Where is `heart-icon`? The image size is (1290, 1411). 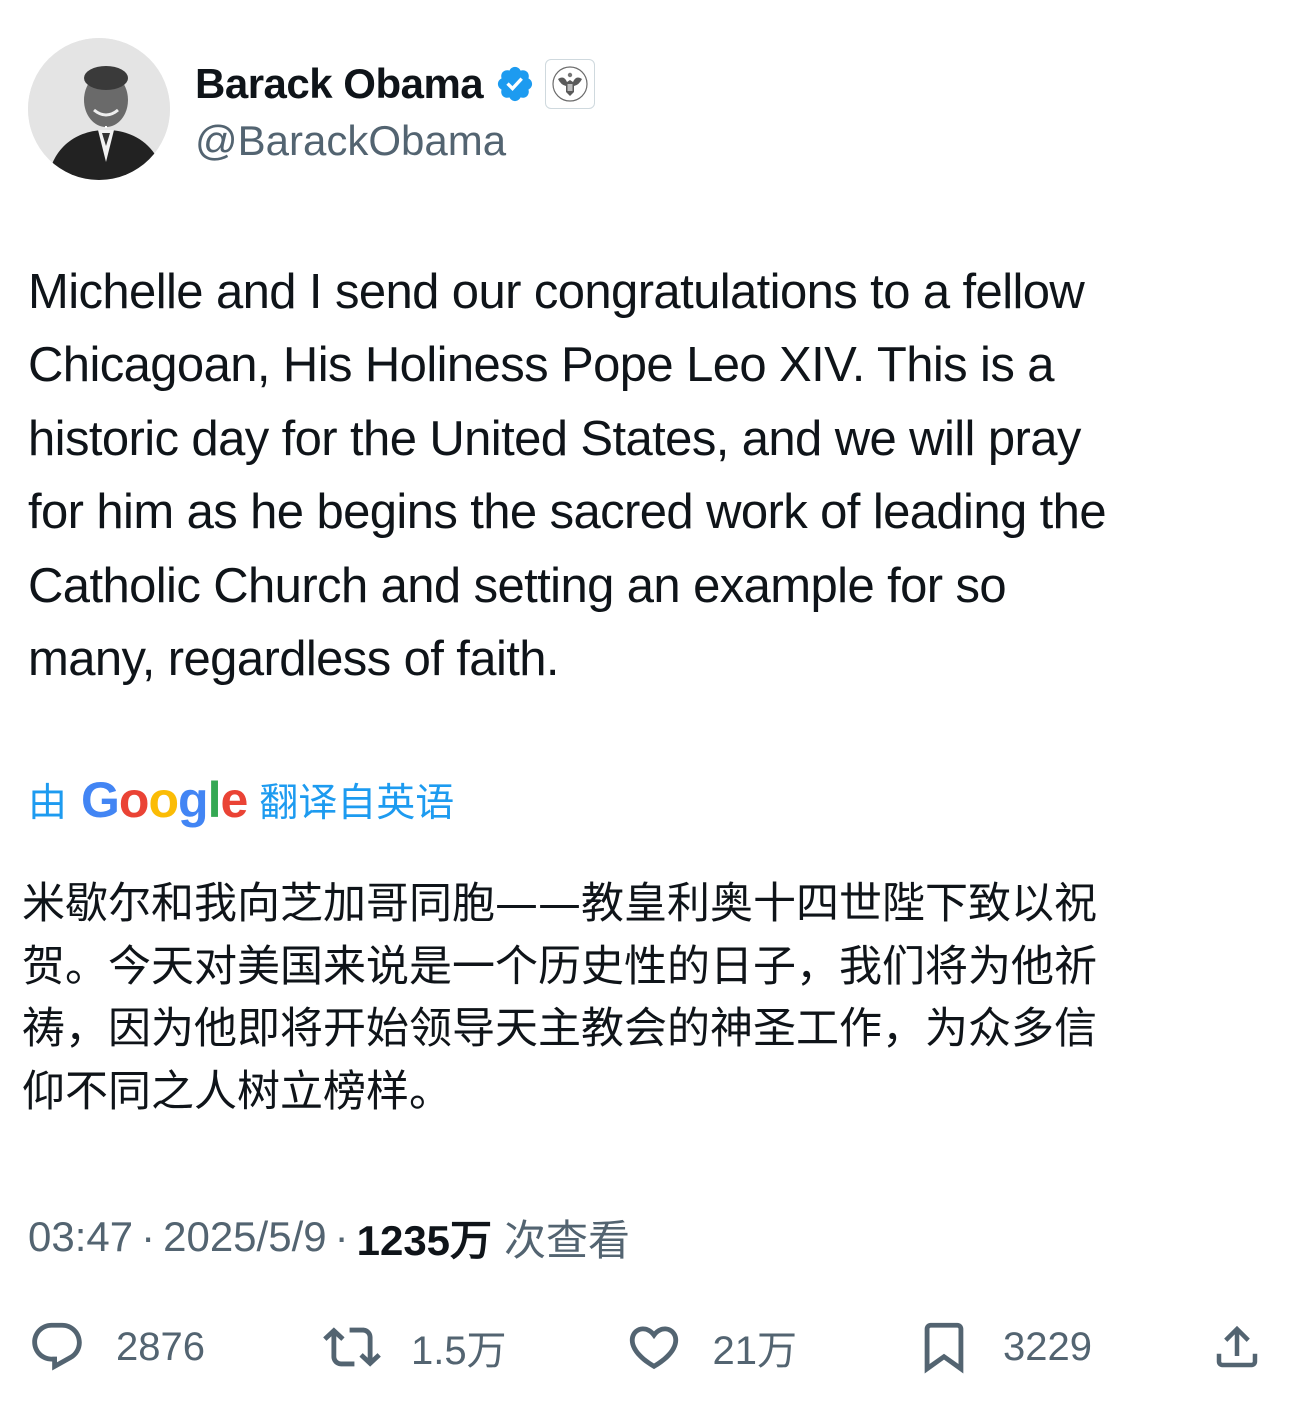
heart-icon is located at coordinates (654, 1347).